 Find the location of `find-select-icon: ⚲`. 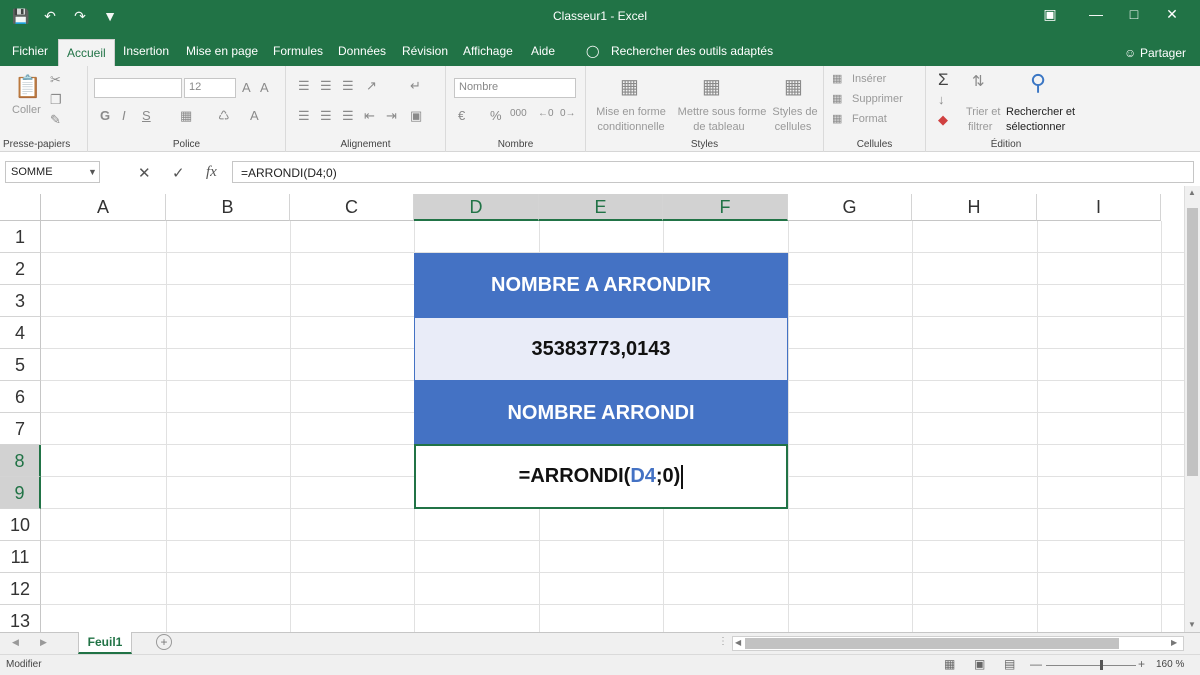

find-select-icon: ⚲ is located at coordinates (1038, 83).